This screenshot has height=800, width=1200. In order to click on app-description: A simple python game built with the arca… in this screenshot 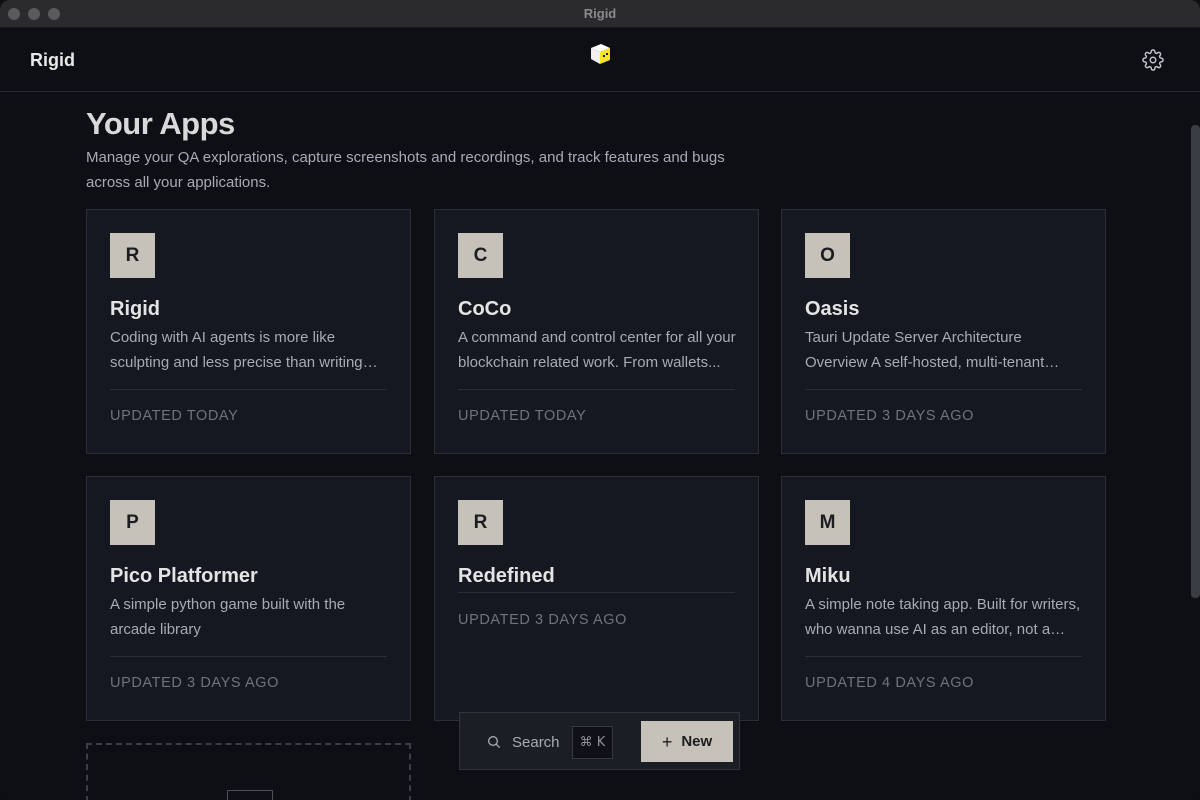, I will do `click(228, 617)`.